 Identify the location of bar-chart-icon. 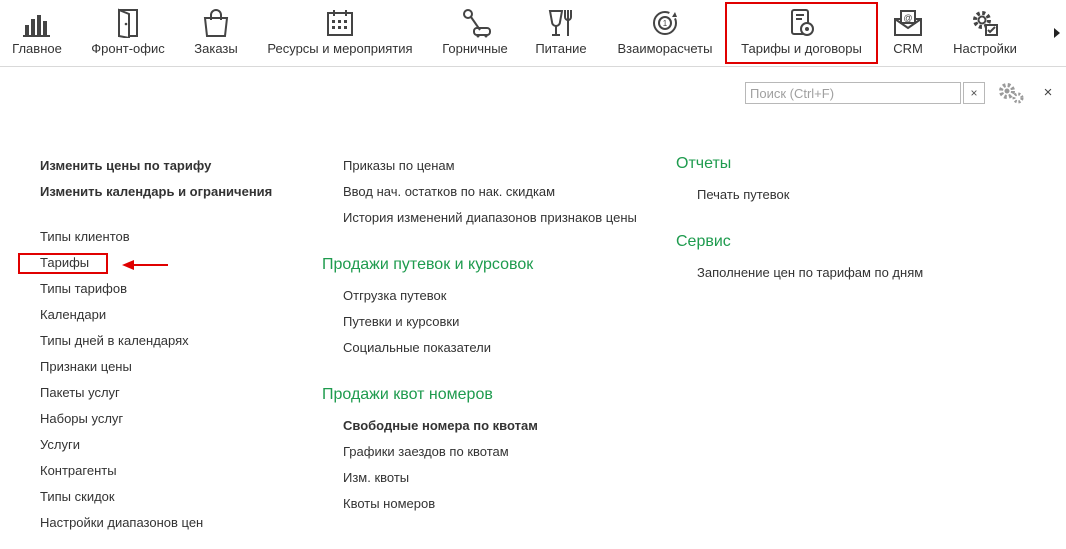
(37, 23).